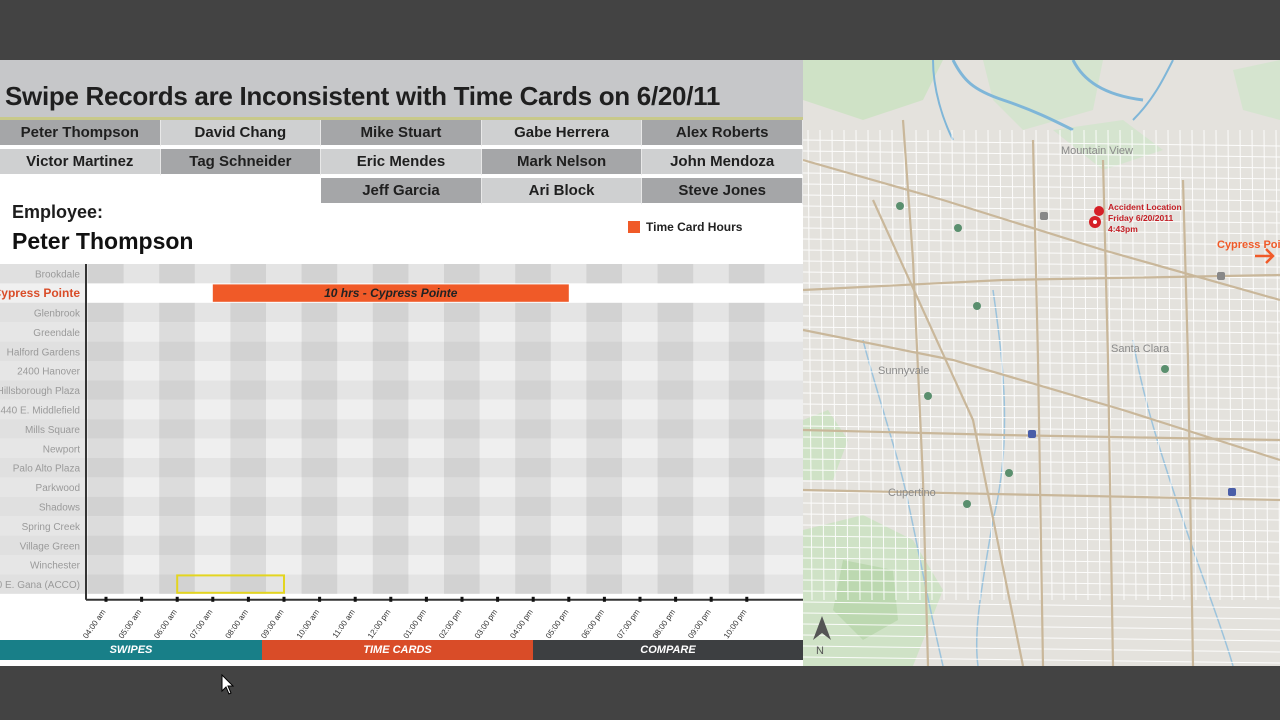 The image size is (1280, 720). I want to click on employee-button-peter-thompson: Peter Thompson, so click(80, 133).